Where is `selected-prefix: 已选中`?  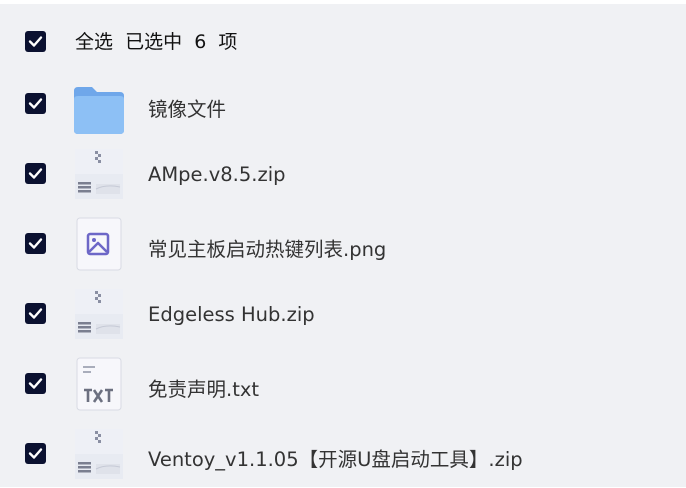 selected-prefix: 已选中 is located at coordinates (154, 42).